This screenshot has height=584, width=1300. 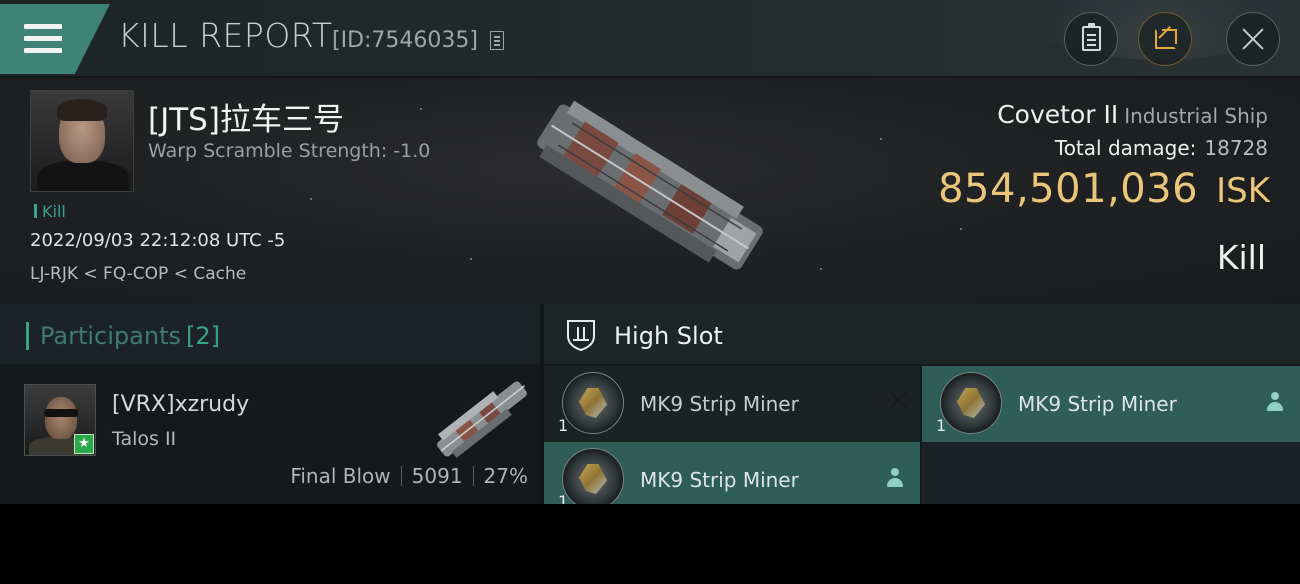 What do you see at coordinates (1057, 114) in the screenshot?
I see `ship-name: Covetor II` at bounding box center [1057, 114].